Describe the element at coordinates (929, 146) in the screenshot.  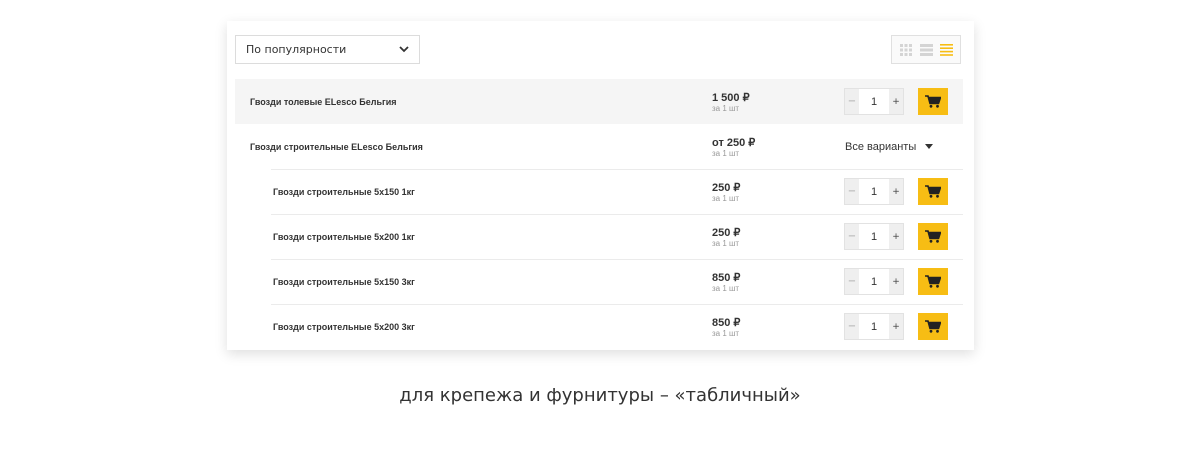
I see `caret-down-icon` at that location.